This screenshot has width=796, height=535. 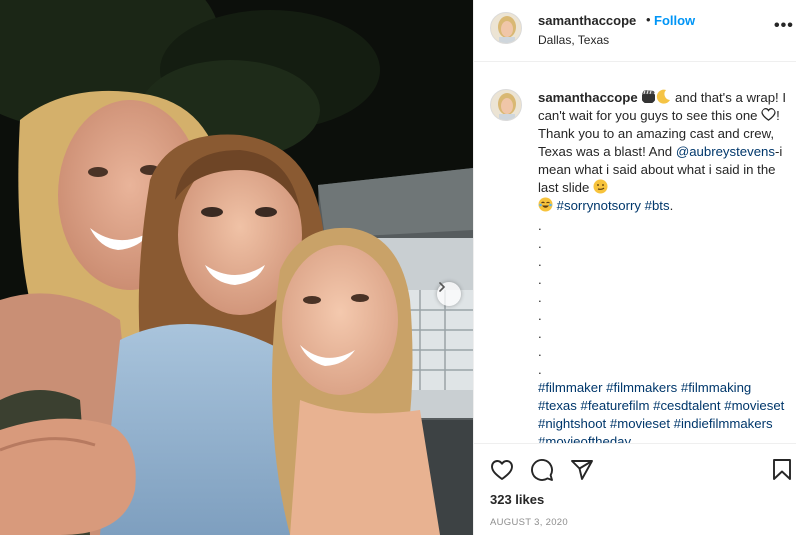 What do you see at coordinates (641, 387) in the screenshot?
I see `hashtag-link: #filmmakers` at bounding box center [641, 387].